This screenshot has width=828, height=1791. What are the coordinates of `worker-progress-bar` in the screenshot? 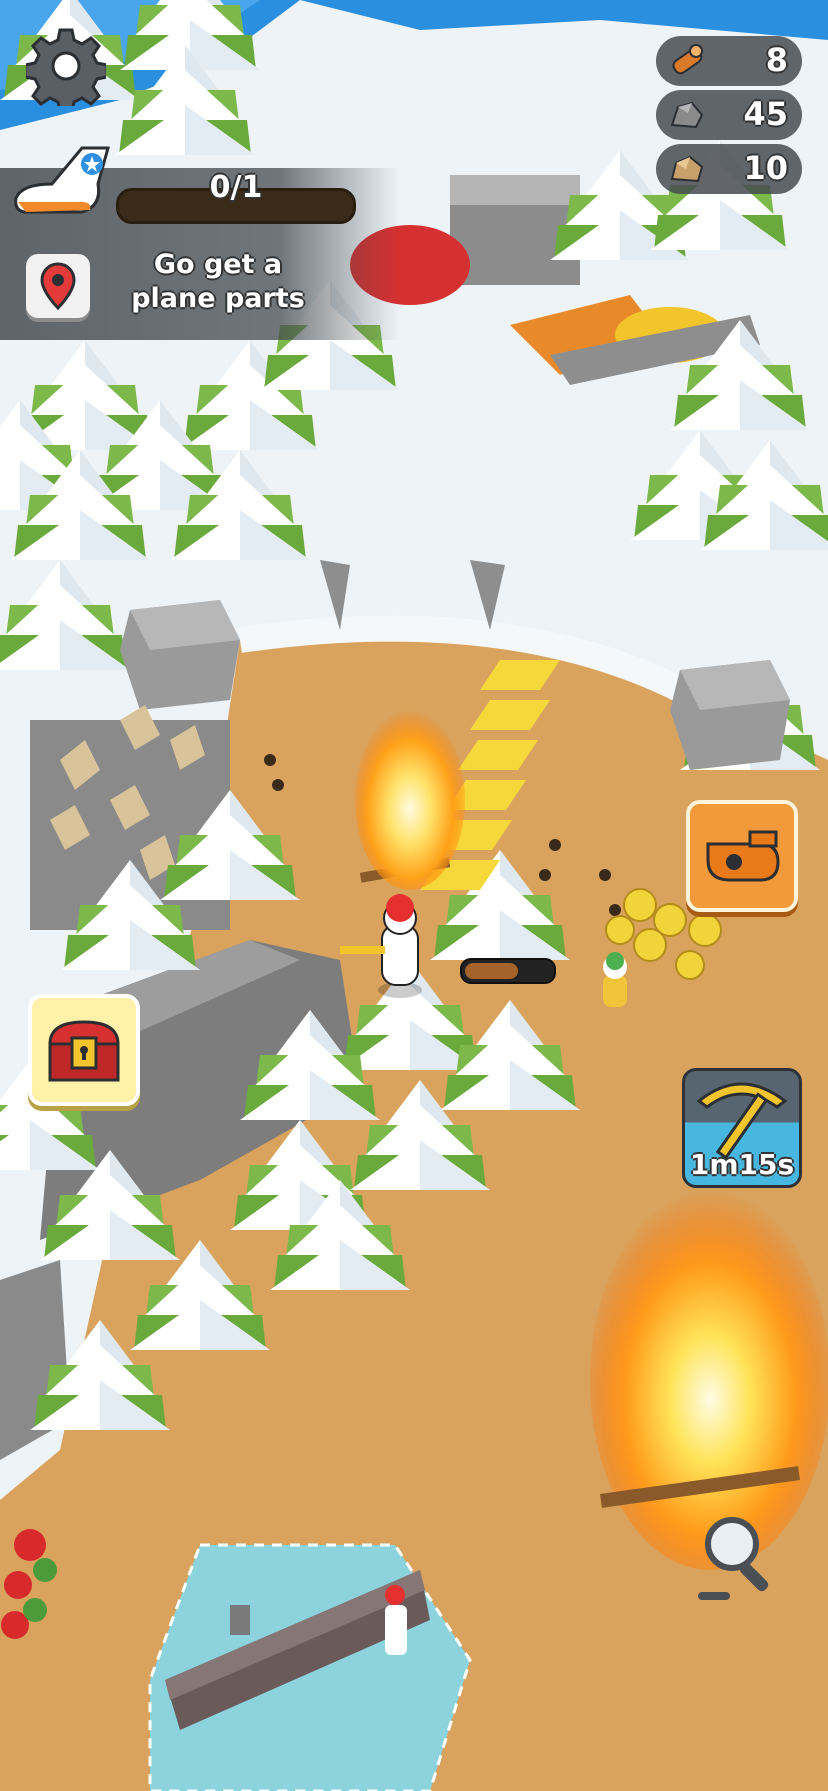 It's located at (508, 971).